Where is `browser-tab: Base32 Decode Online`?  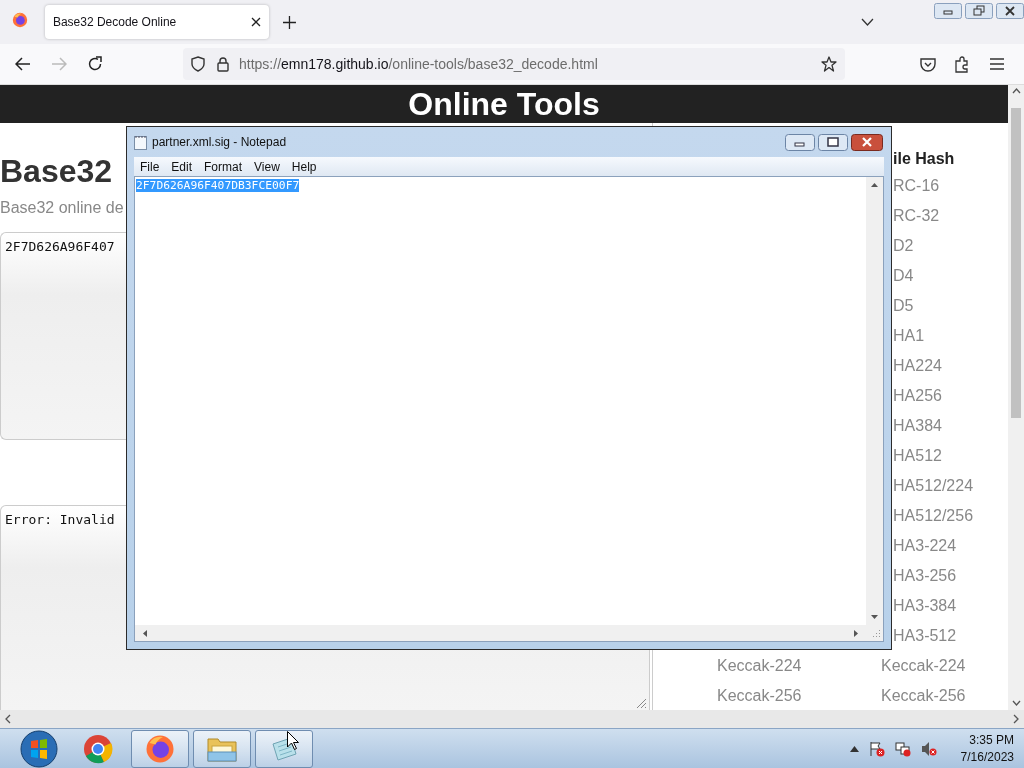 browser-tab: Base32 Decode Online is located at coordinates (157, 22).